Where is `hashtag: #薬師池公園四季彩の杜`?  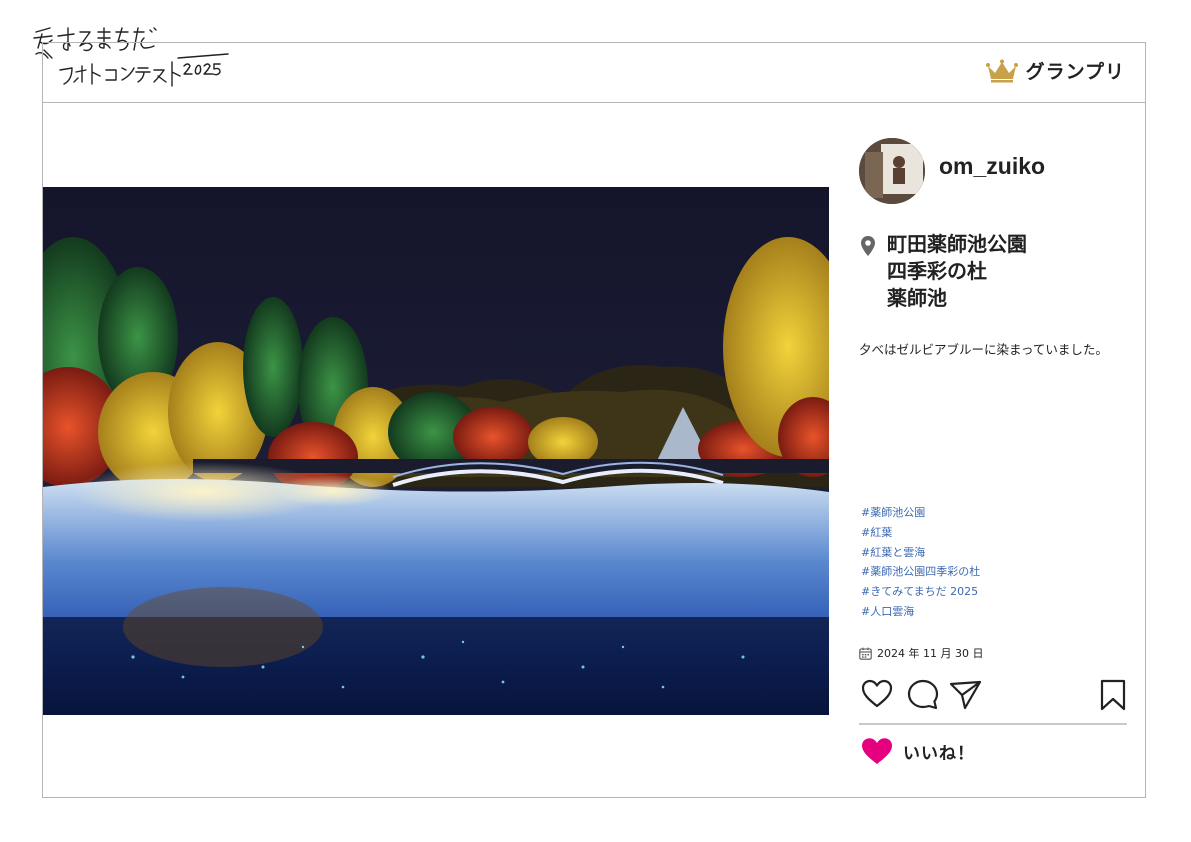
hashtag: #薬師池公園四季彩の杜 is located at coordinates (920, 572).